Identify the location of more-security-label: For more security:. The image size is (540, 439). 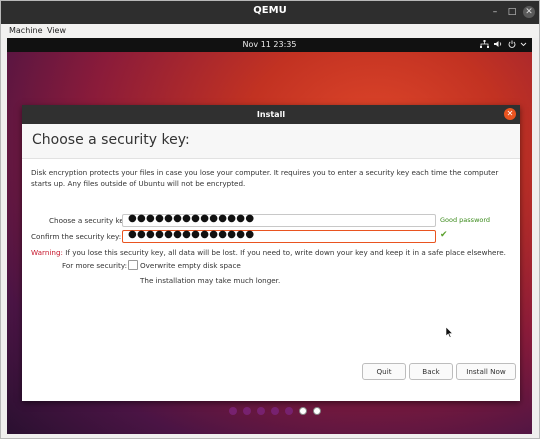
(95, 265).